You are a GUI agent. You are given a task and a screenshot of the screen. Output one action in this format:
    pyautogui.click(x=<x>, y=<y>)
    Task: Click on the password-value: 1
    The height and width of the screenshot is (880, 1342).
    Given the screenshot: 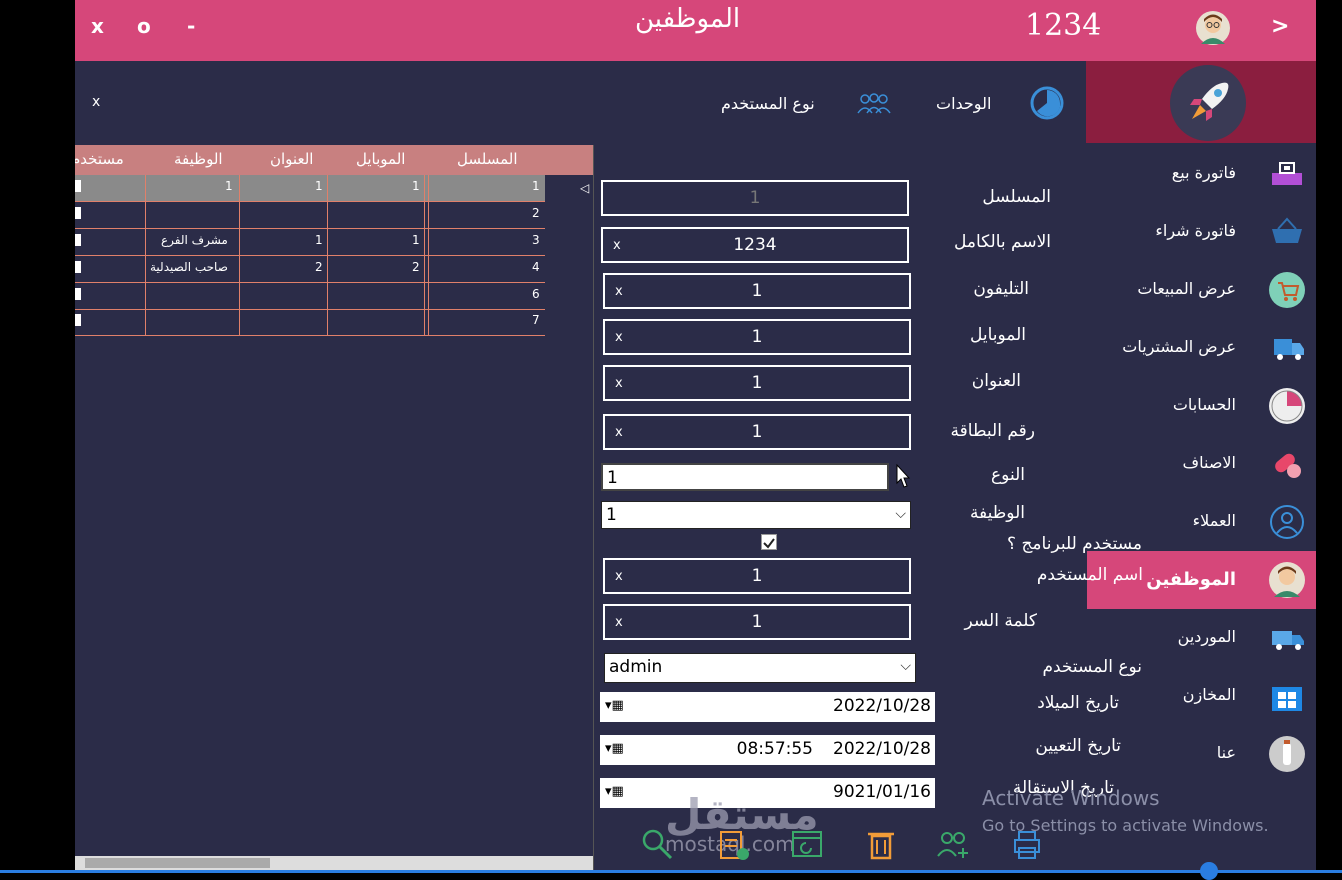 What is the action you would take?
    pyautogui.click(x=757, y=622)
    